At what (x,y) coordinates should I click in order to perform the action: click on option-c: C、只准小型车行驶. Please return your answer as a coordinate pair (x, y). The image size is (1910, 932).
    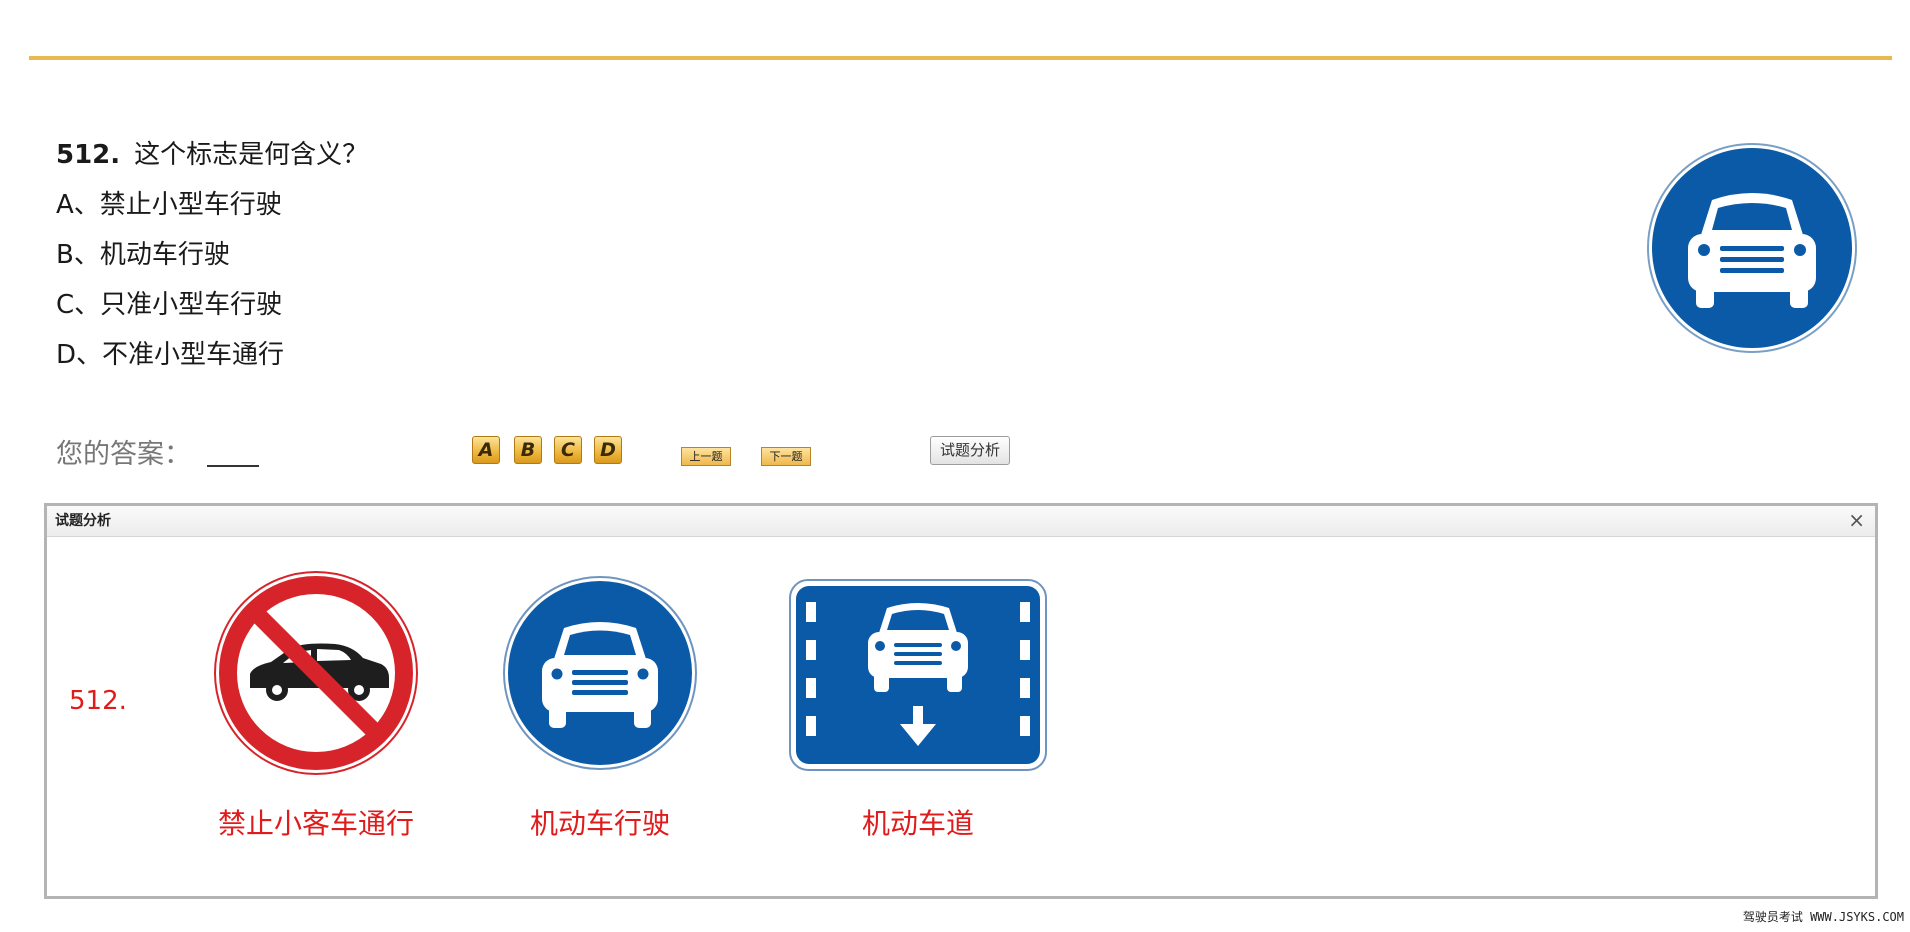
    Looking at the image, I should click on (169, 305).